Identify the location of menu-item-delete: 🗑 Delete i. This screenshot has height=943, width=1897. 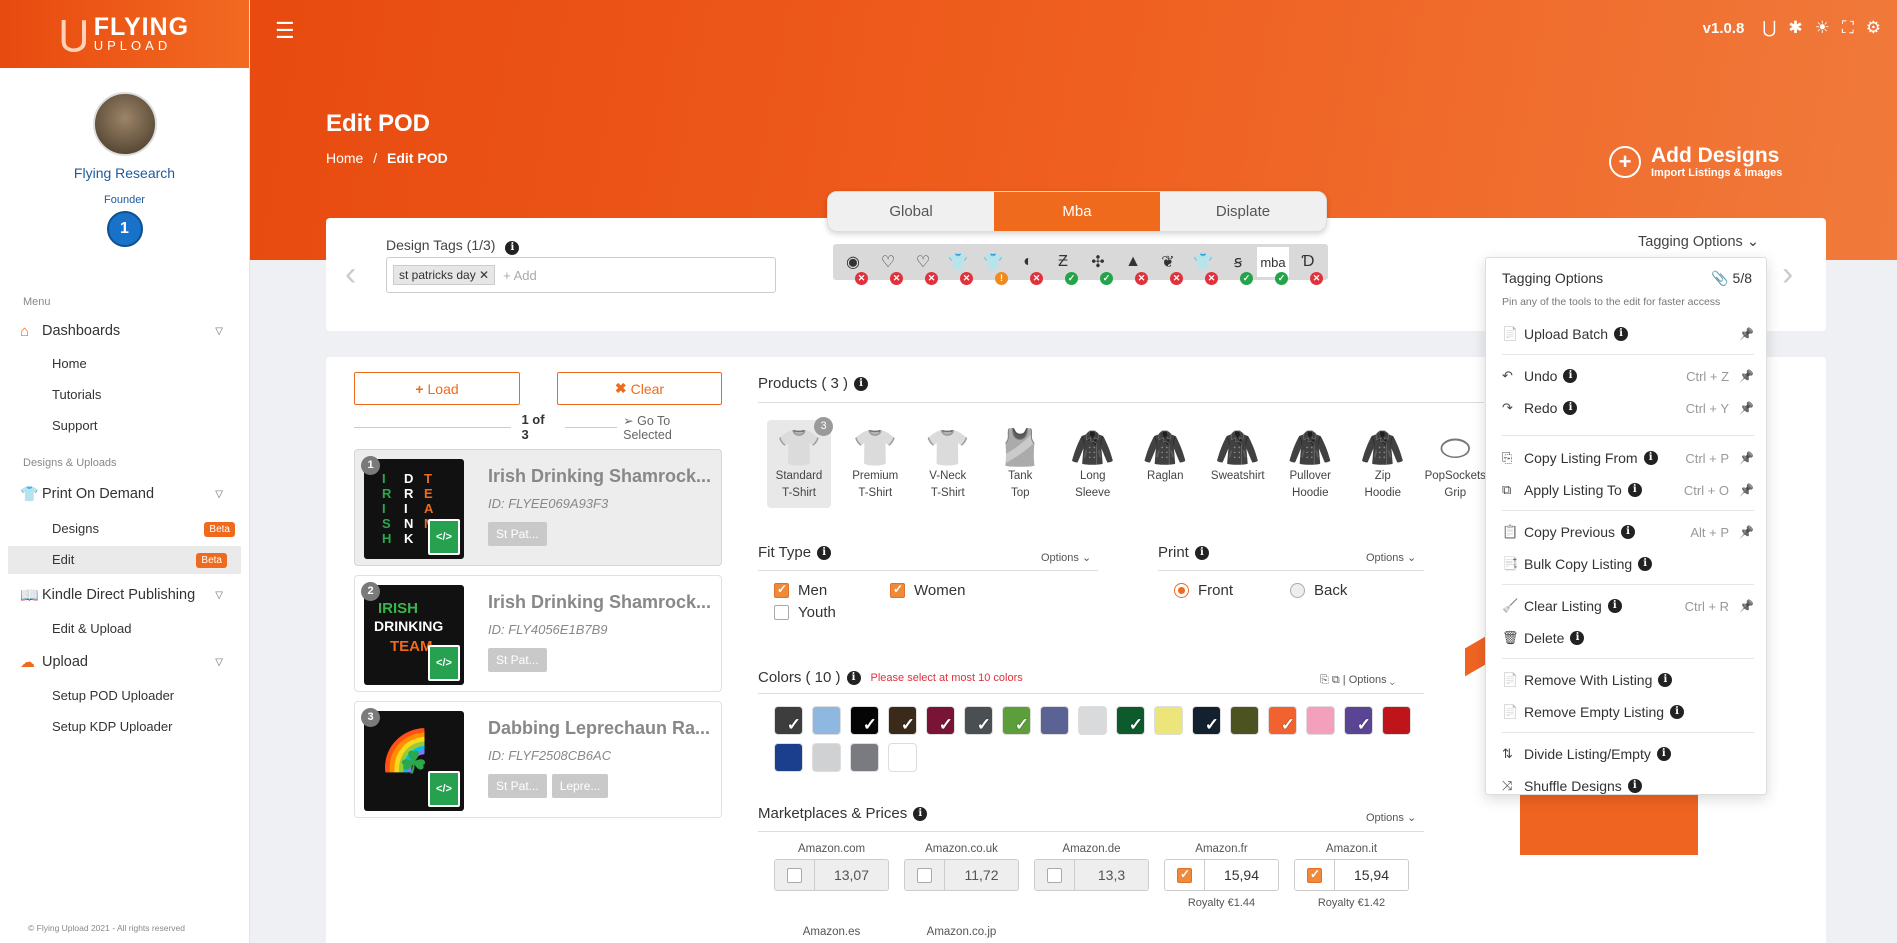
(1628, 638).